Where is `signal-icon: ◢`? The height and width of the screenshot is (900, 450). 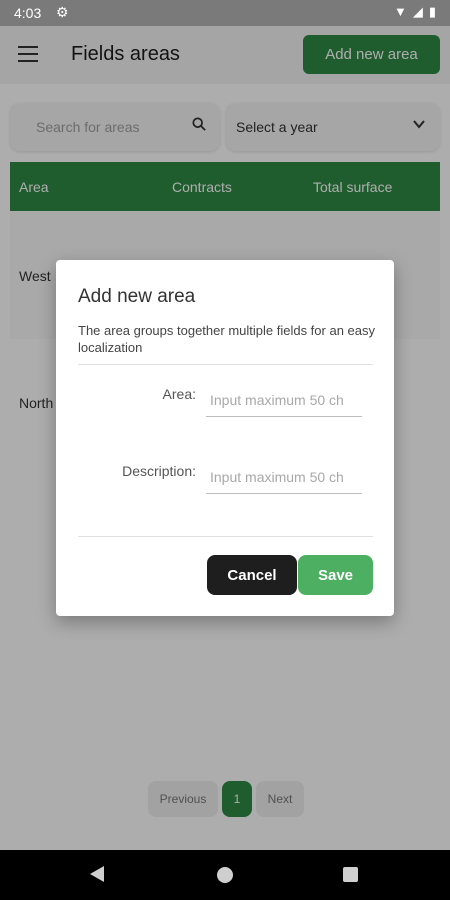
signal-icon: ◢ is located at coordinates (417, 11).